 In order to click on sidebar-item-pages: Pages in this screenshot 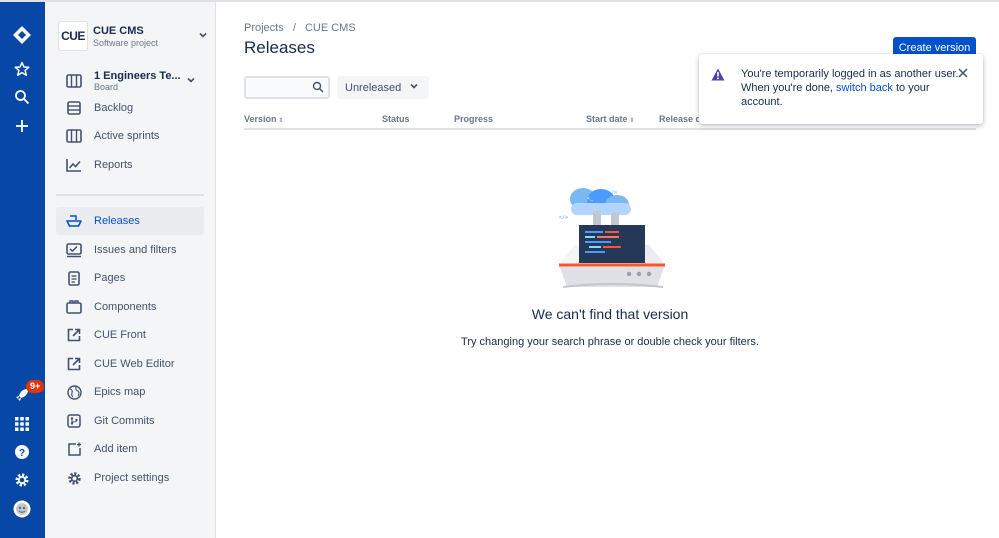, I will do `click(130, 278)`.